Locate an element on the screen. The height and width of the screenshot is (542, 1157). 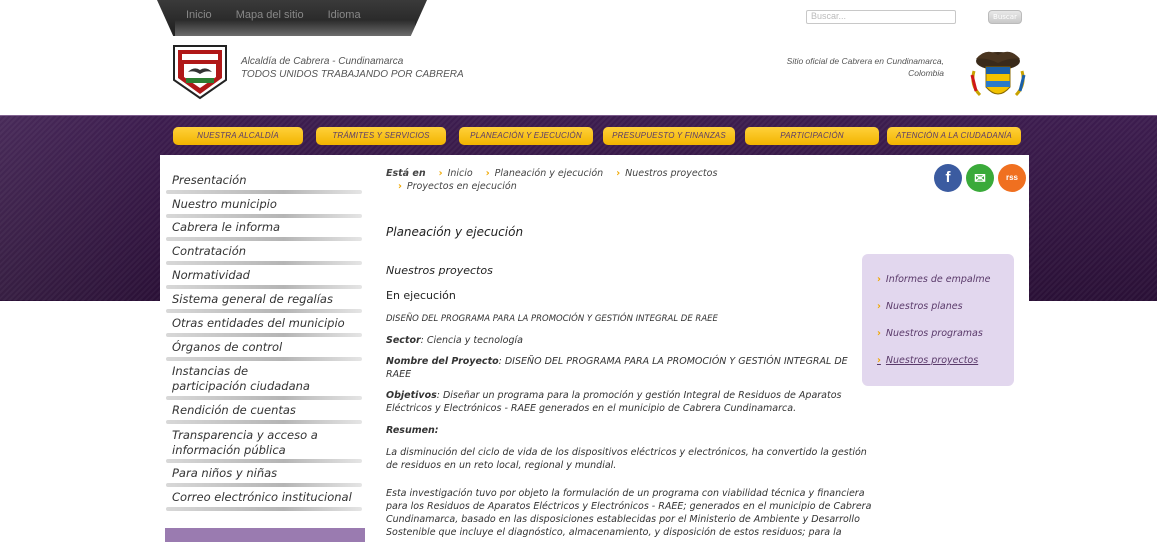
sidebar-item-correo-institucional: Correo electrónico institucional is located at coordinates (265, 497).